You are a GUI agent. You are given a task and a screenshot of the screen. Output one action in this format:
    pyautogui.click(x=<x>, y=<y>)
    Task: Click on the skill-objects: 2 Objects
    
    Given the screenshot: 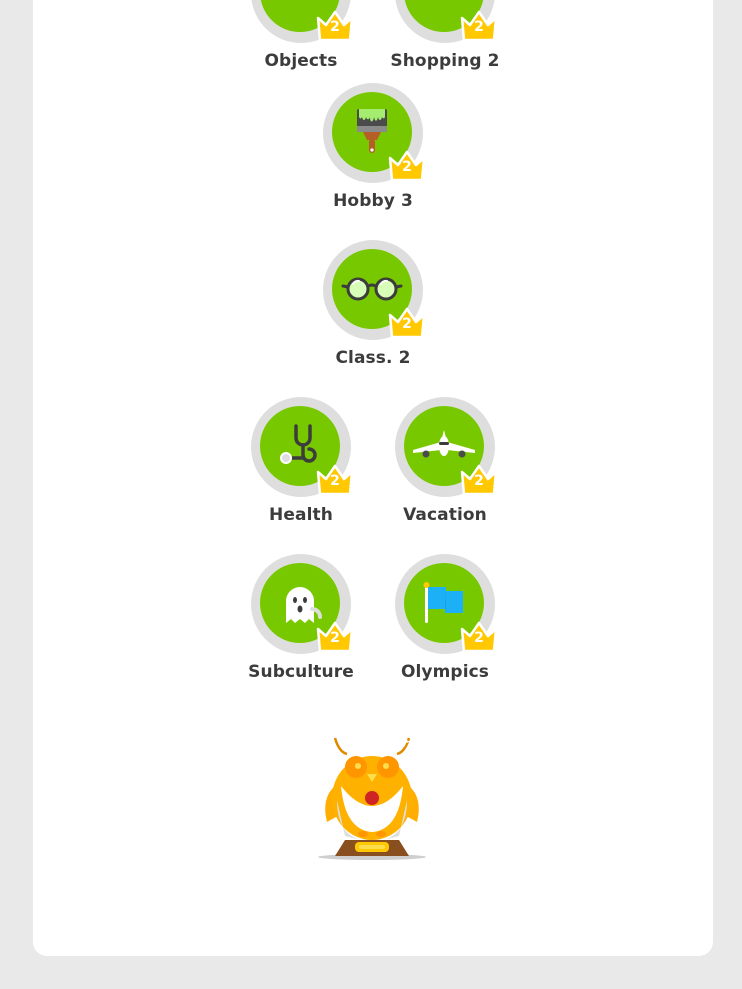 What is the action you would take?
    pyautogui.click(x=301, y=35)
    